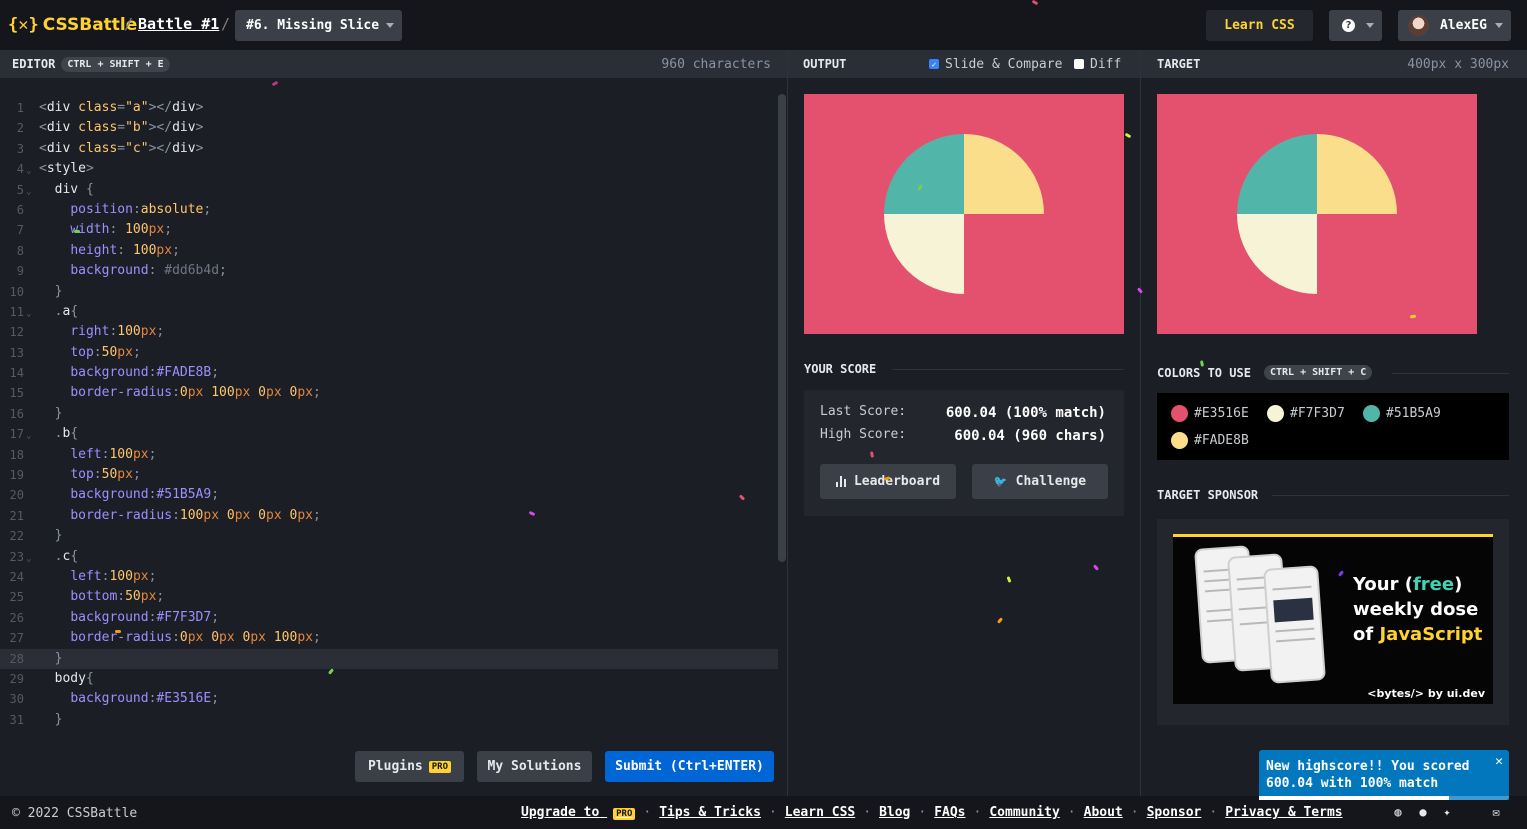 Image resolution: width=1527 pixels, height=829 pixels. Describe the element at coordinates (1355, 25) in the screenshot. I see `help-menu-button: ?` at that location.